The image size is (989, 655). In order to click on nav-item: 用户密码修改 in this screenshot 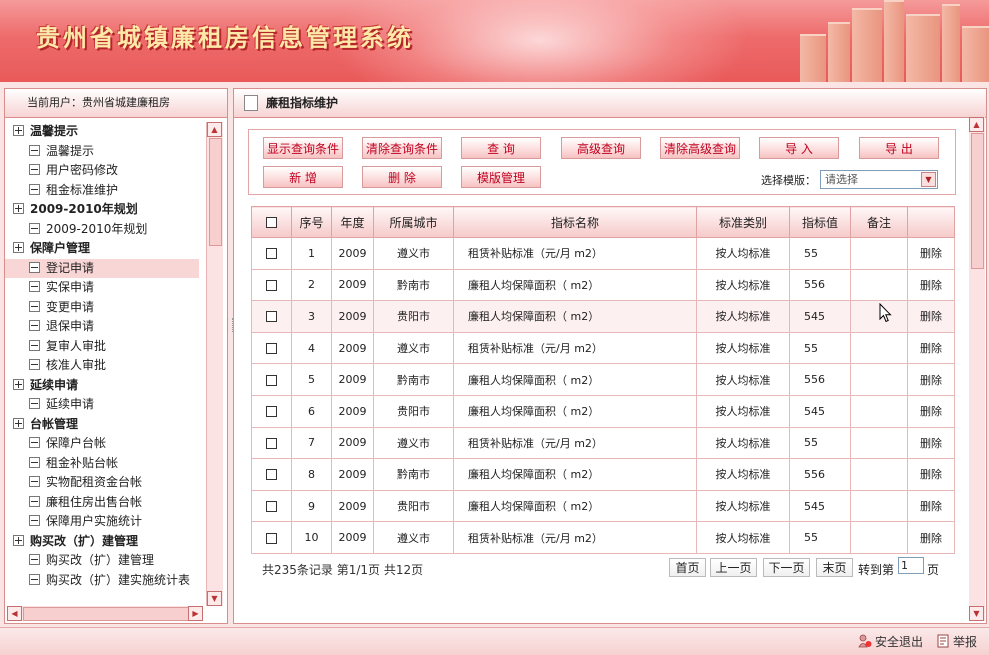, I will do `click(105, 171)`.